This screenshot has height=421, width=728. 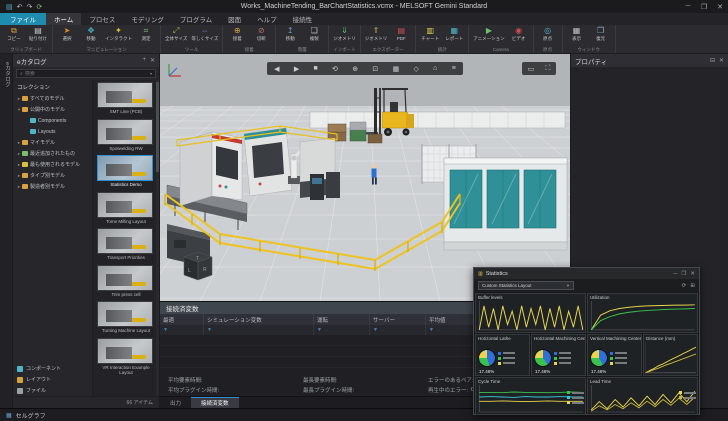 I want to click on viewport-tool-icon: ⊕, so click(x=355, y=69).